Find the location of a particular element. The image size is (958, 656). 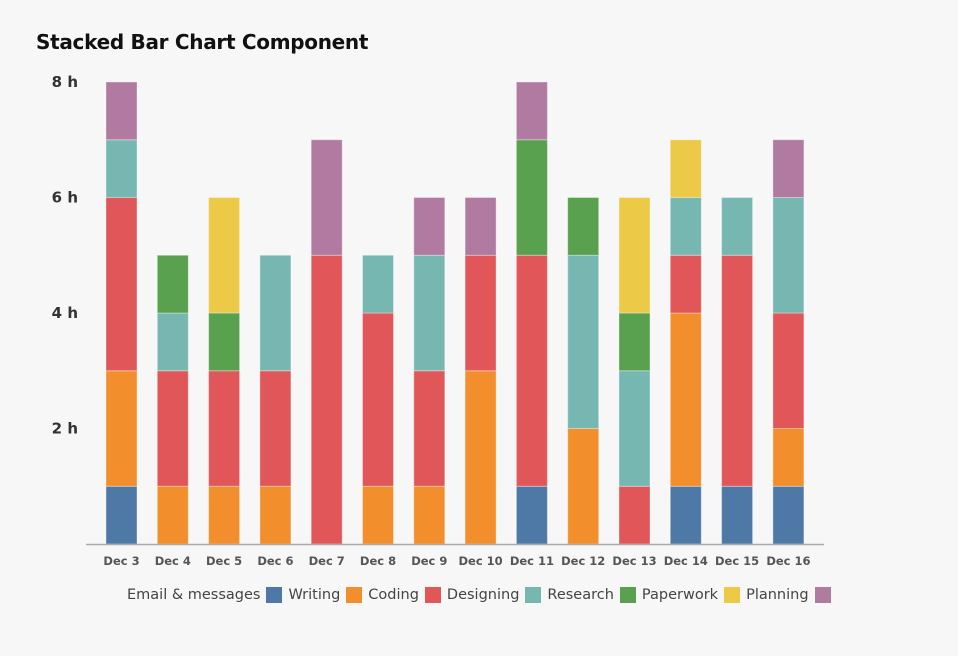

bar-segment: Dec 3 — Designing: 1 h is located at coordinates (121, 168).